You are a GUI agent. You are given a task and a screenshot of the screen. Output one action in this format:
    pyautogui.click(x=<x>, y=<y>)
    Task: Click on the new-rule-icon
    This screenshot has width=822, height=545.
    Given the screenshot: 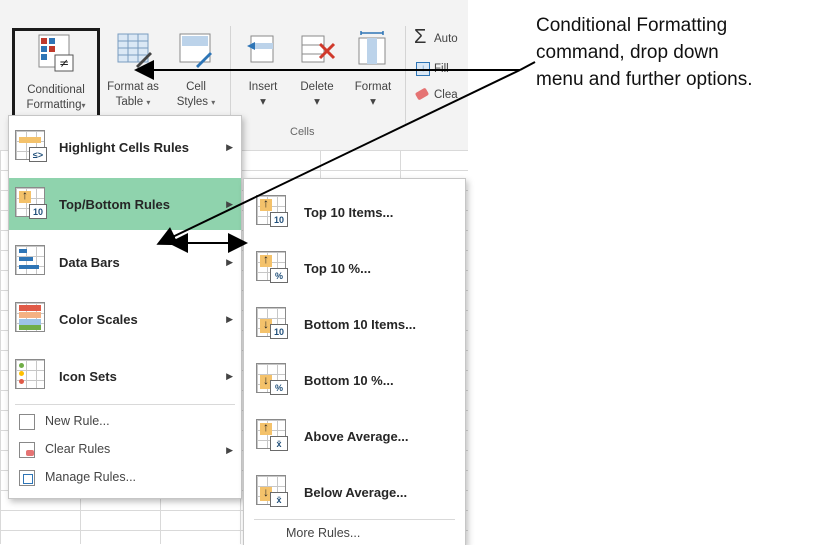 What is the action you would take?
    pyautogui.click(x=27, y=422)
    